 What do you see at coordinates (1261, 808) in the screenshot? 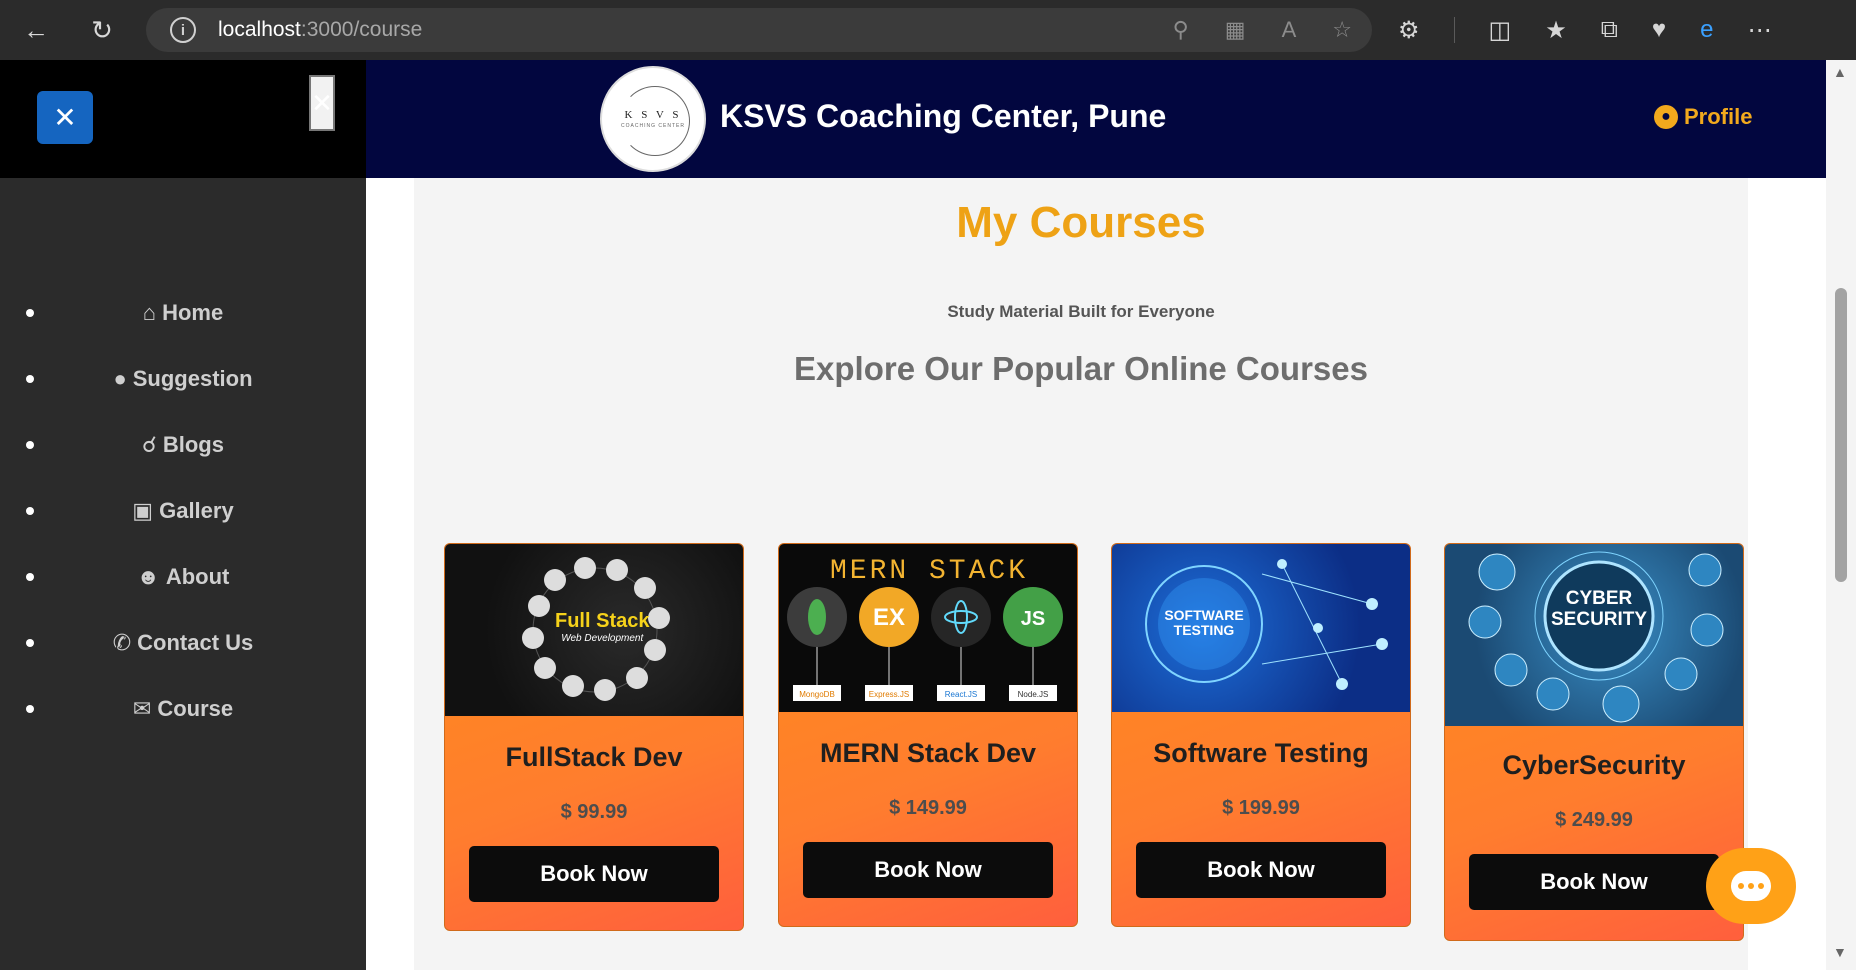
I see `course-price: $ 199.99` at bounding box center [1261, 808].